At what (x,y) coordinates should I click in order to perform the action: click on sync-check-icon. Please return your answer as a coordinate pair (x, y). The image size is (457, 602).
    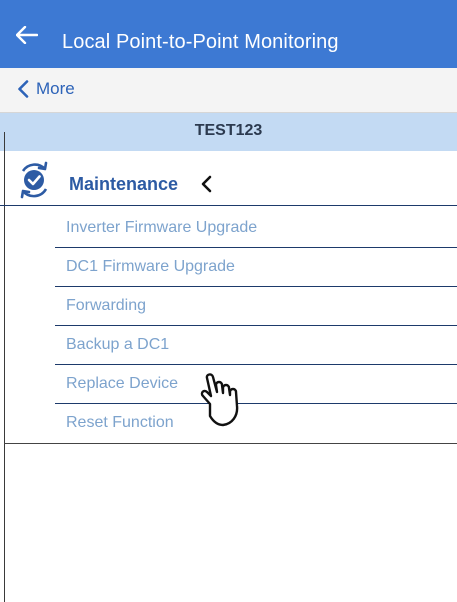
    Looking at the image, I should click on (34, 180).